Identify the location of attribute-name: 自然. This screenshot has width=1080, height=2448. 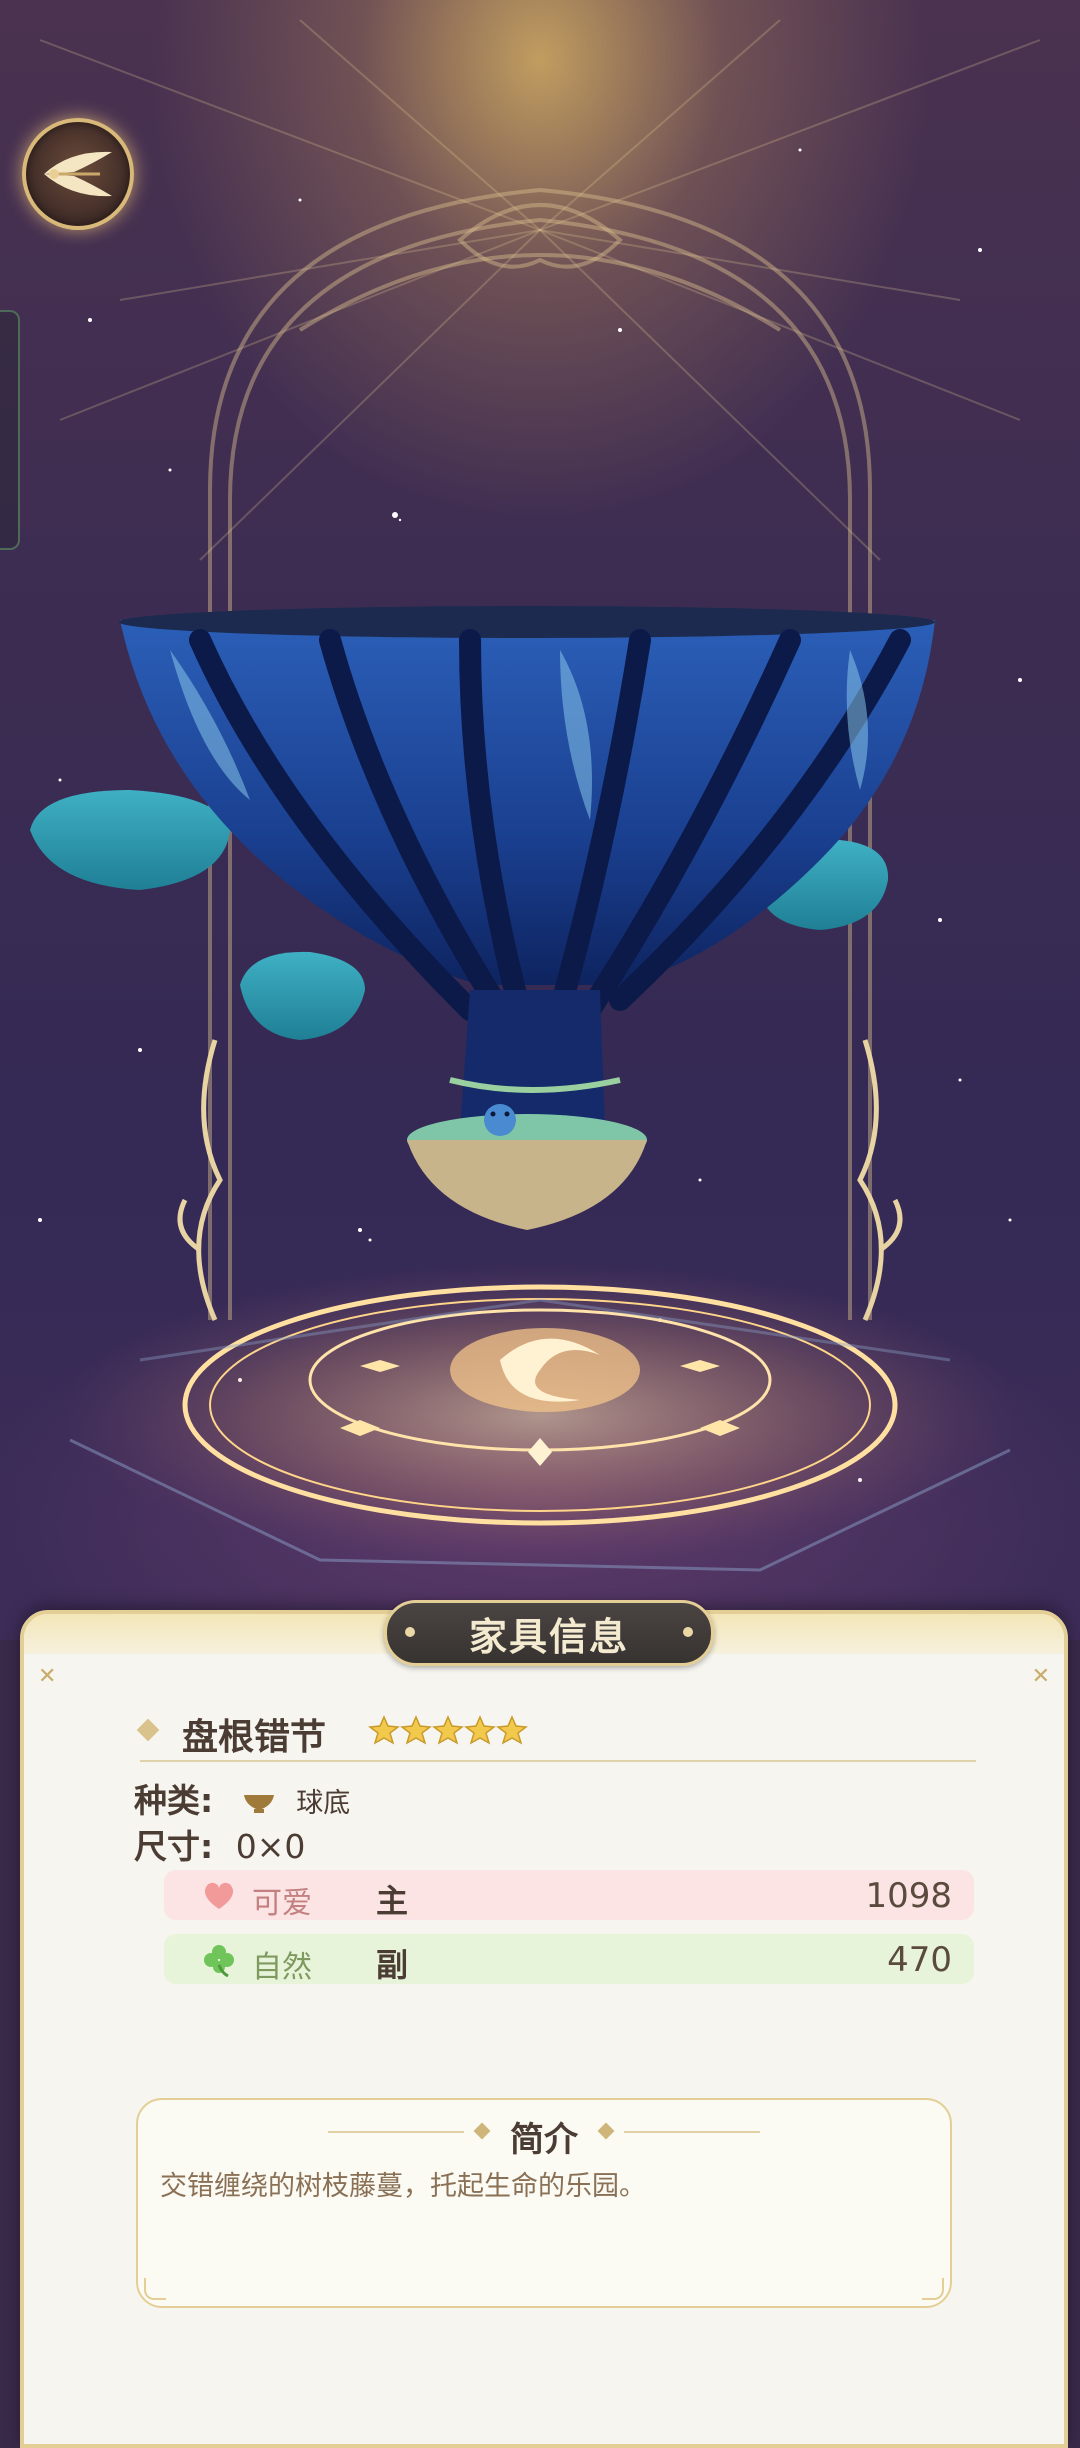
(282, 1967).